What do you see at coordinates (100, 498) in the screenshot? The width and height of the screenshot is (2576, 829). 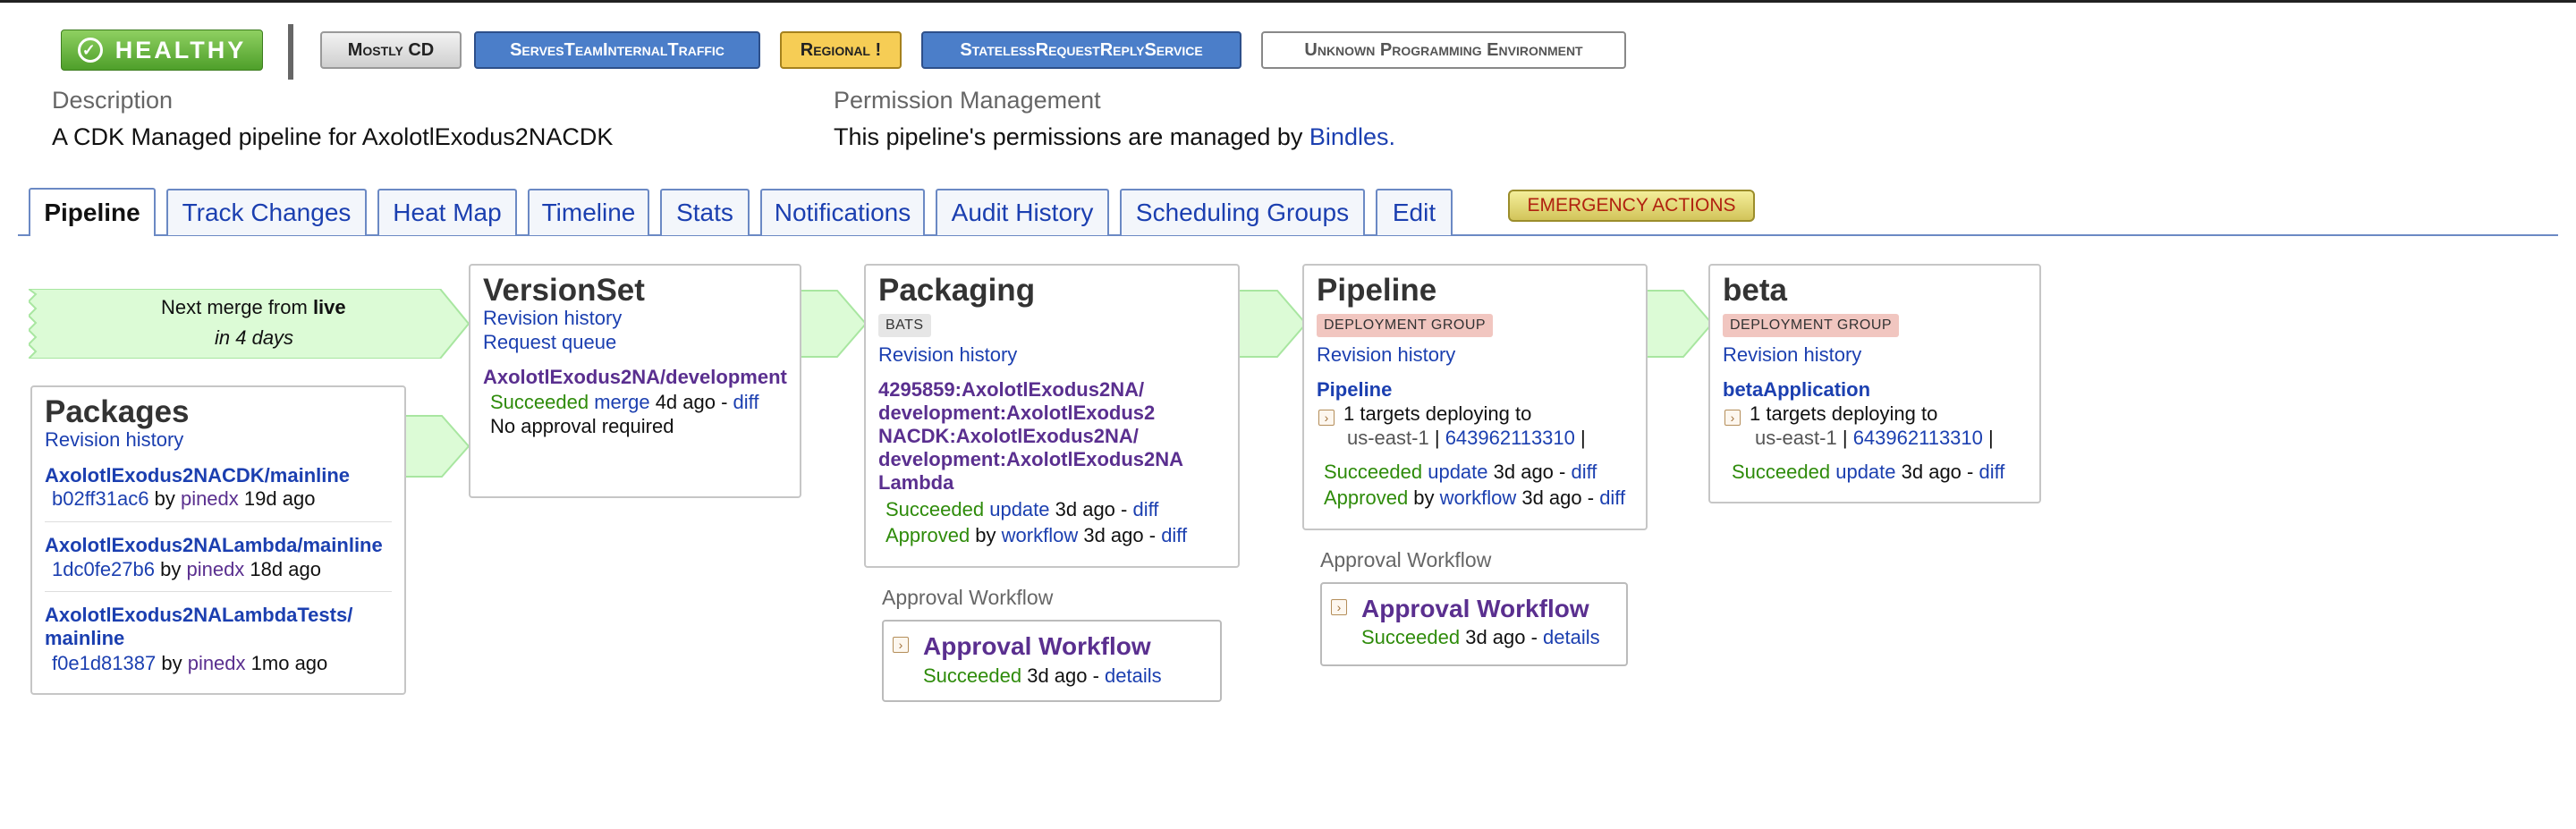 I see `commit-link: b02ff31ac6` at bounding box center [100, 498].